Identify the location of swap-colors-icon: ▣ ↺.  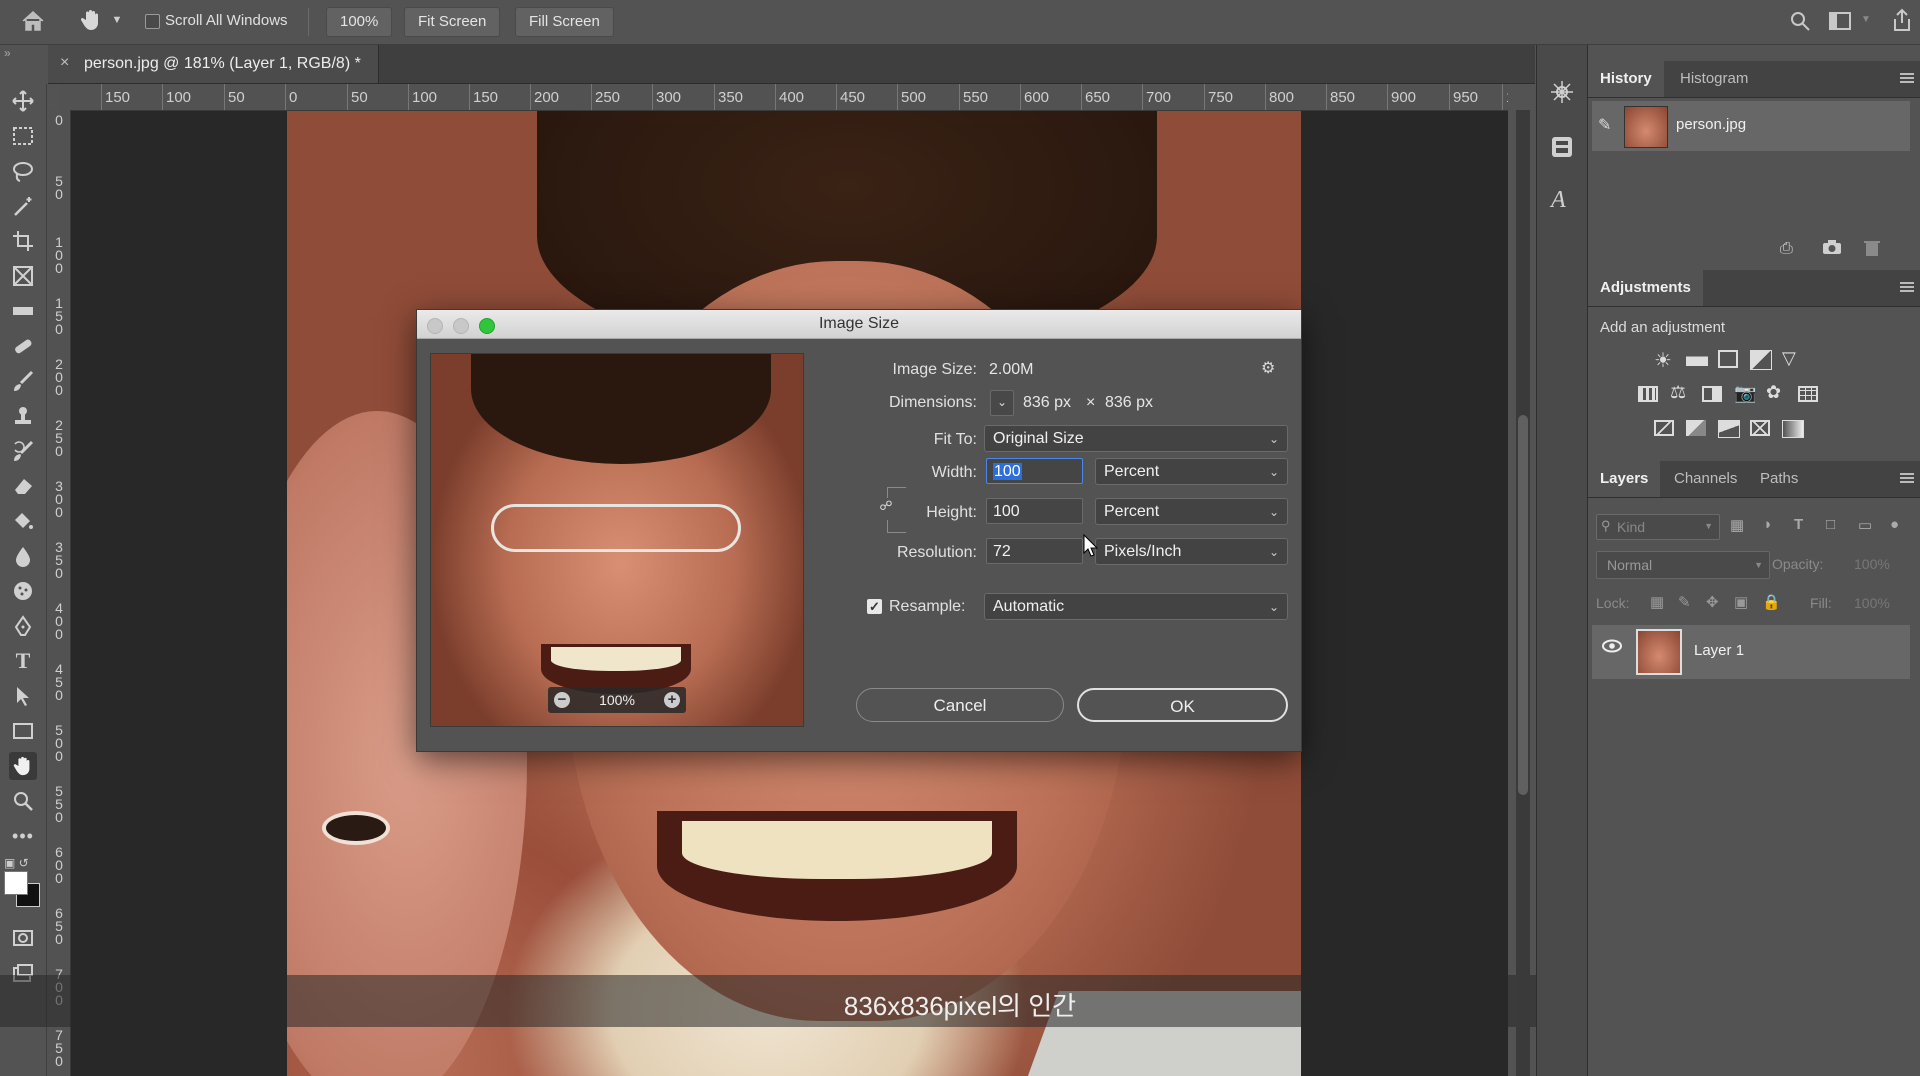
(16, 863).